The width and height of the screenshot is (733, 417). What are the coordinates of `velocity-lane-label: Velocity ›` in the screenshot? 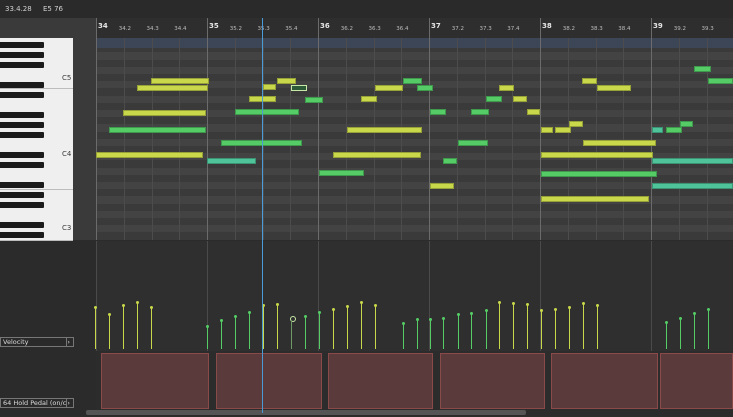 It's located at (37, 342).